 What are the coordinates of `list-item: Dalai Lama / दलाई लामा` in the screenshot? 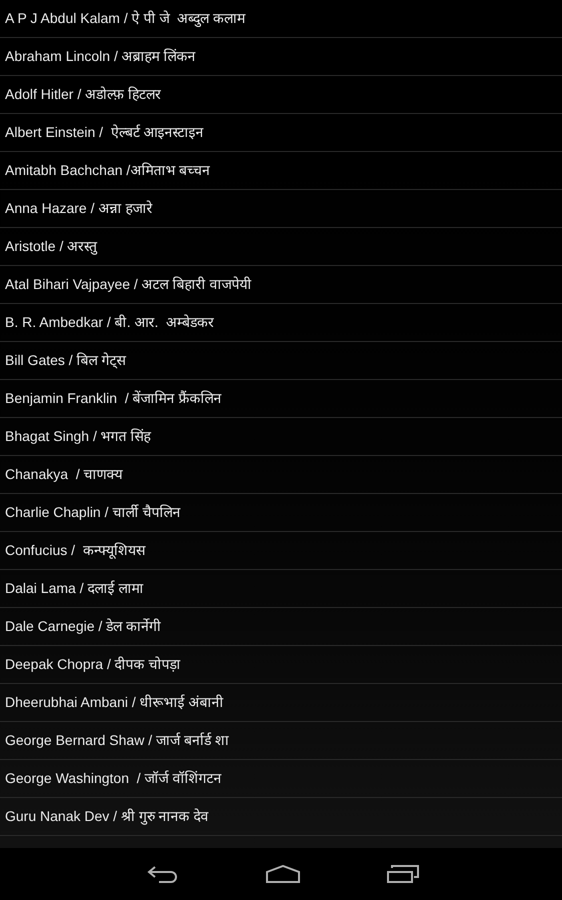 It's located at (281, 589).